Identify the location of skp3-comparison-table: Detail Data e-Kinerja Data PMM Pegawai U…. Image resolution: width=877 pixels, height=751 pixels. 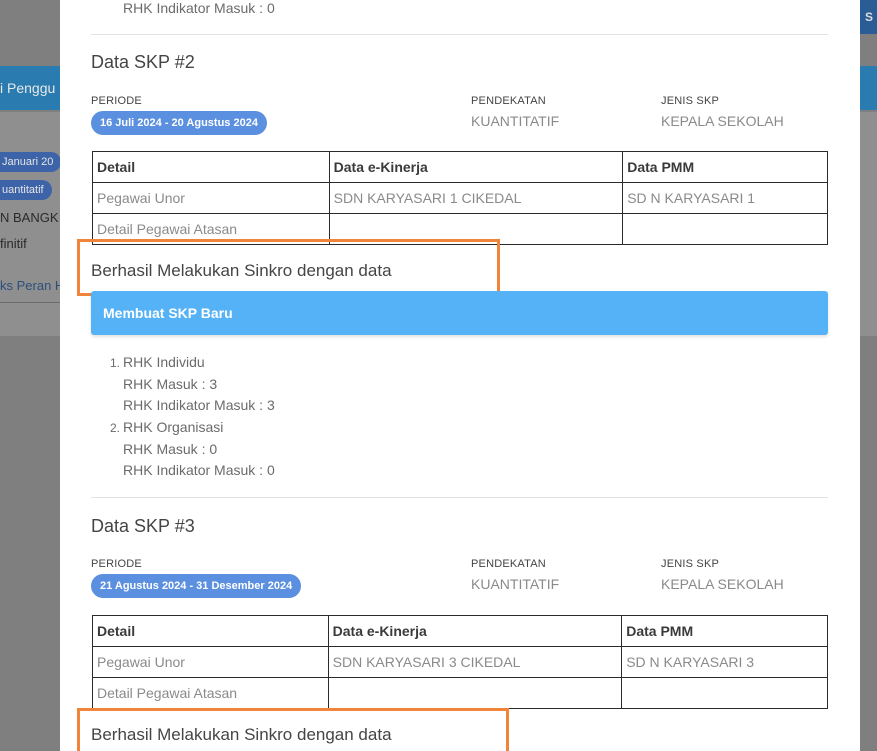
(460, 662).